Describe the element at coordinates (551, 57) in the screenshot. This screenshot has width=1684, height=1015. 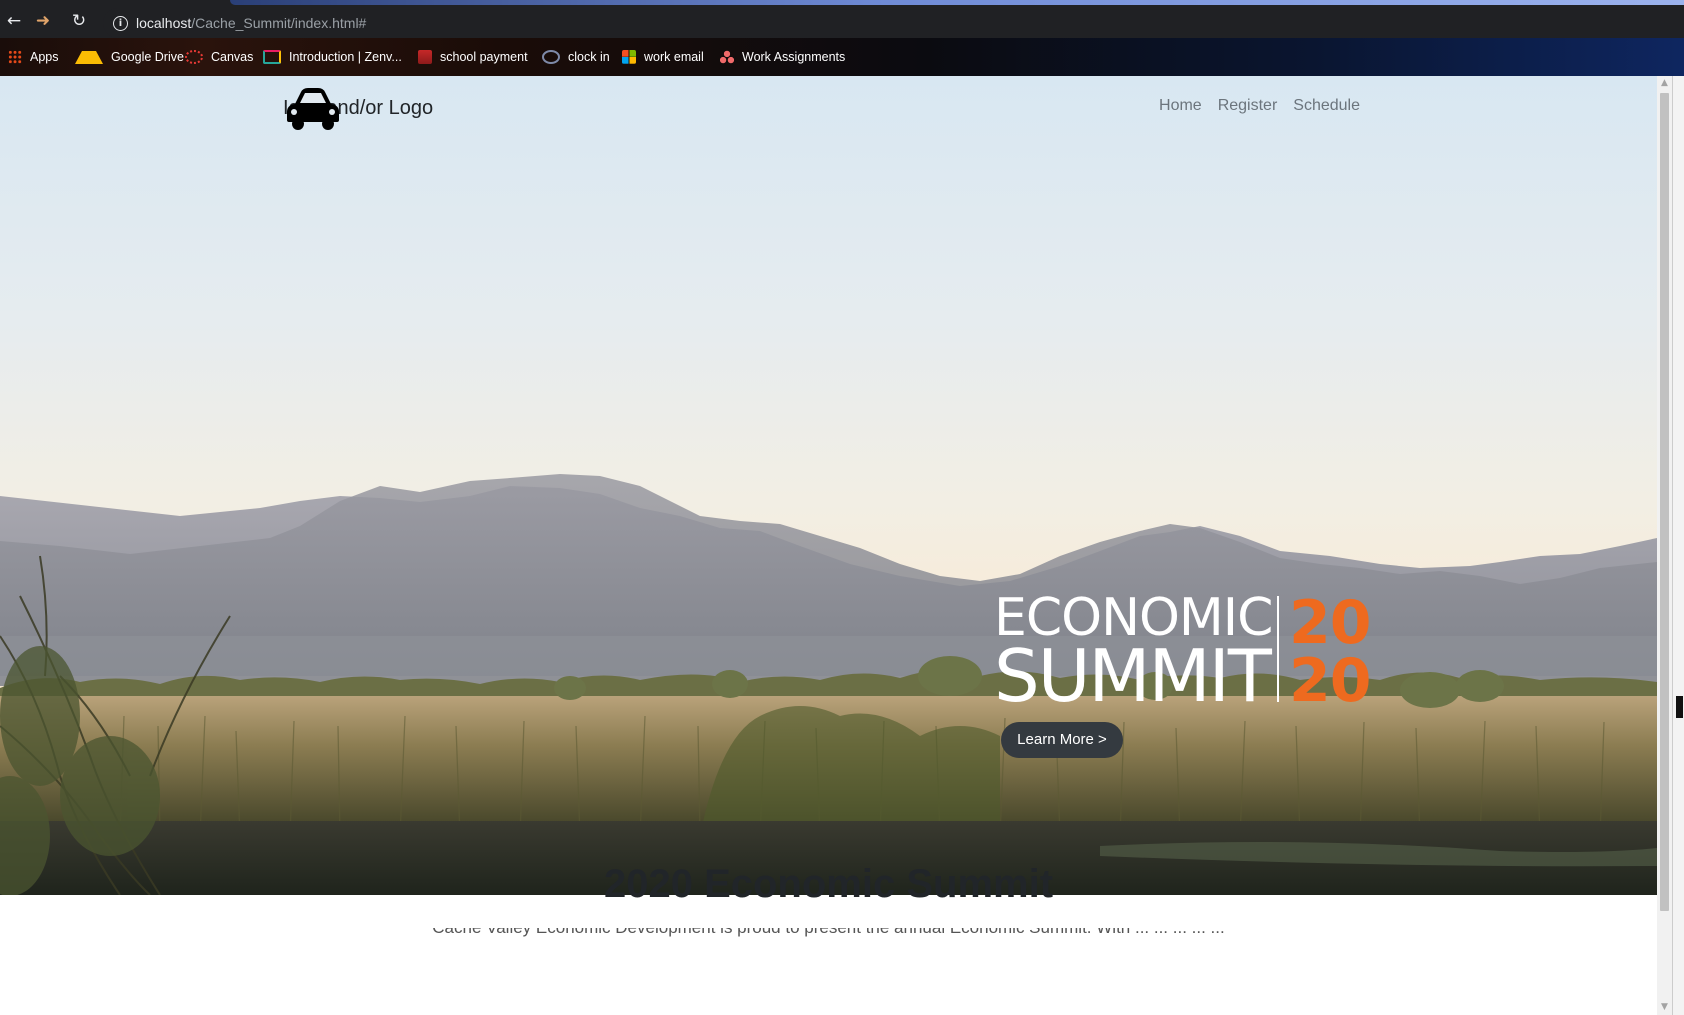
I see `clock-in-icon` at that location.